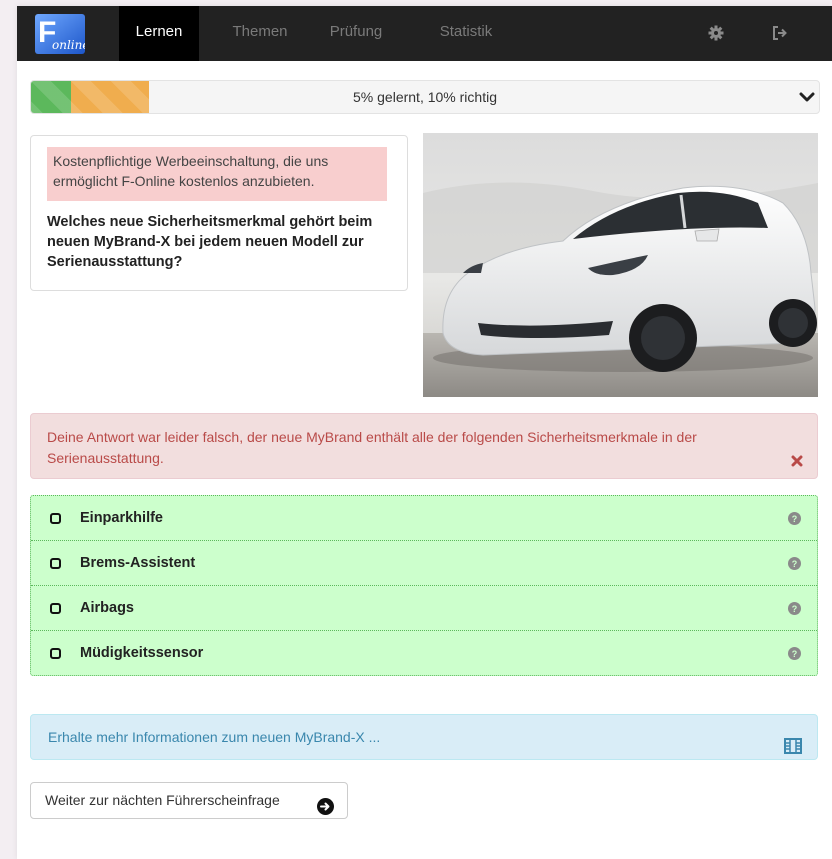  I want to click on nav-tab-themen: Themen, so click(260, 33).